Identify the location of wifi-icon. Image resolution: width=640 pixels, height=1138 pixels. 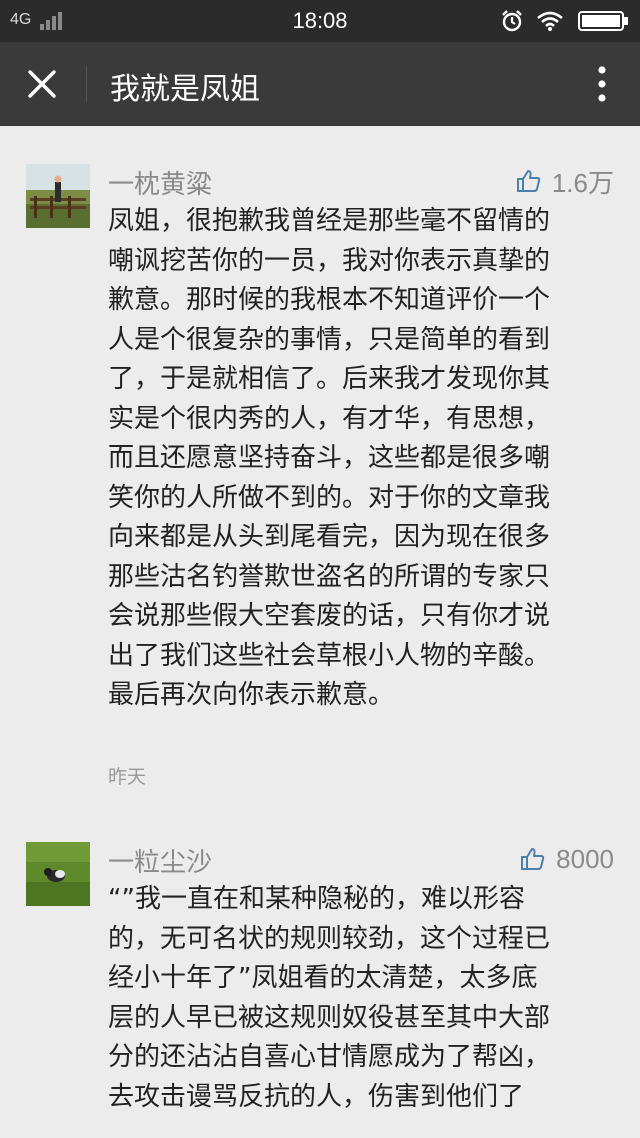
(550, 21).